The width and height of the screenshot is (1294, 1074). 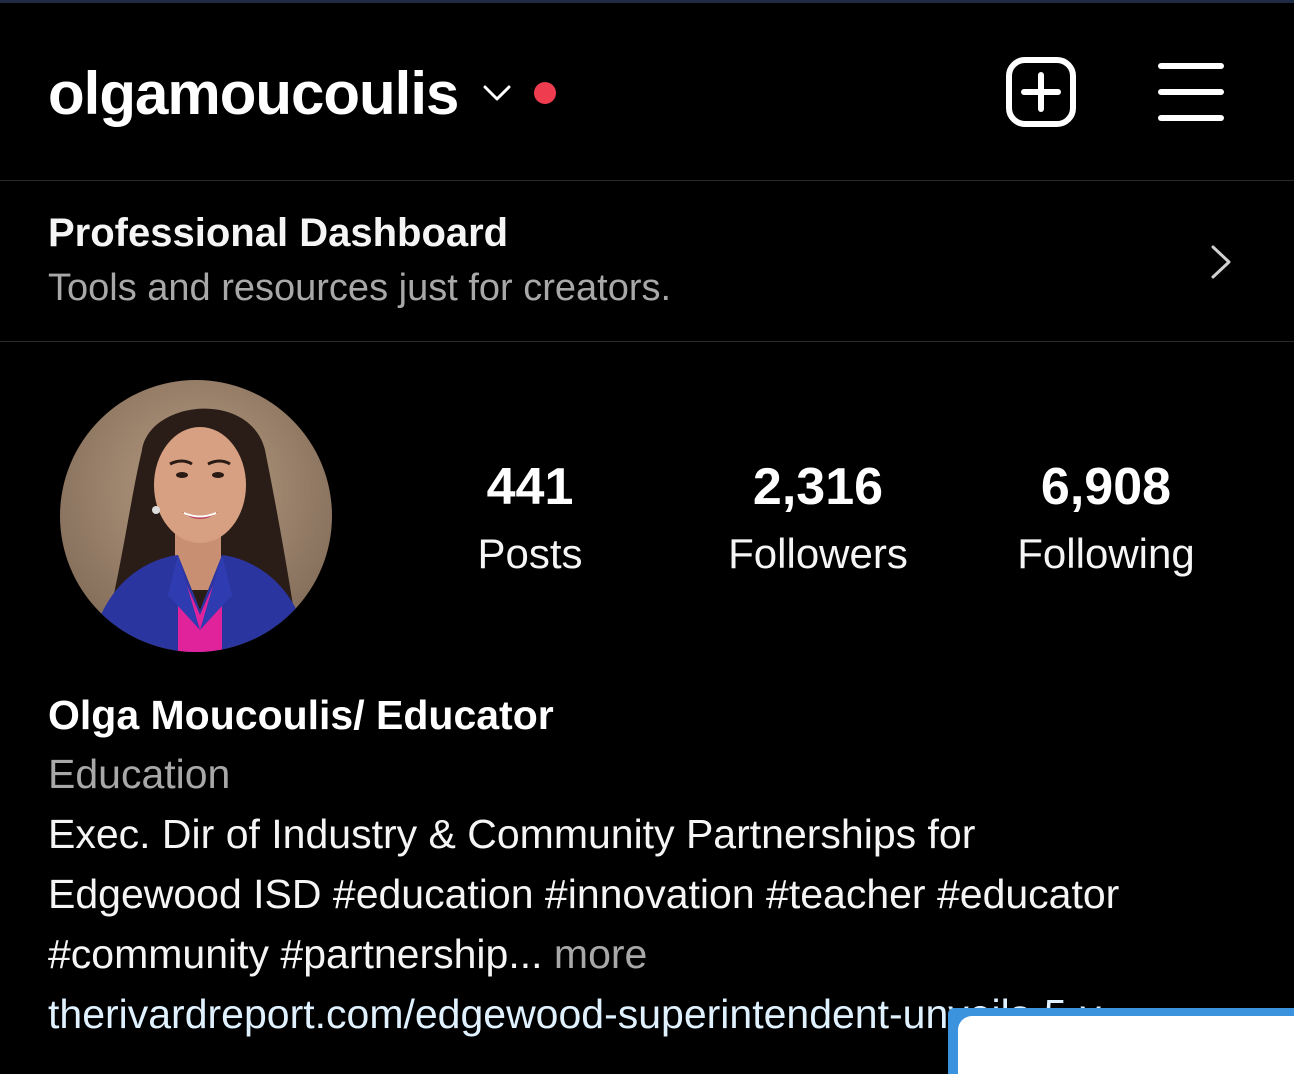 I want to click on hamburger-menu-icon, so click(x=1191, y=92).